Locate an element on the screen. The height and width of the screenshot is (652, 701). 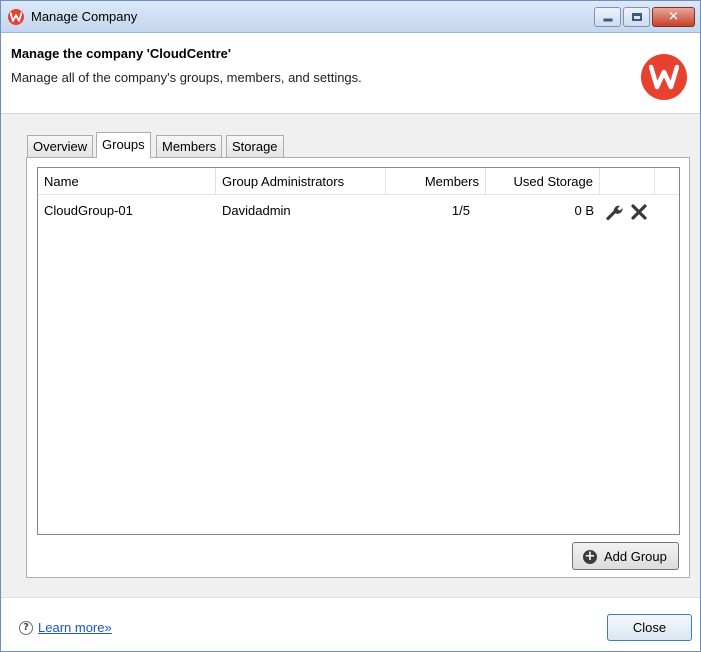
cell-group-administrators: Davidadmin is located at coordinates (256, 210).